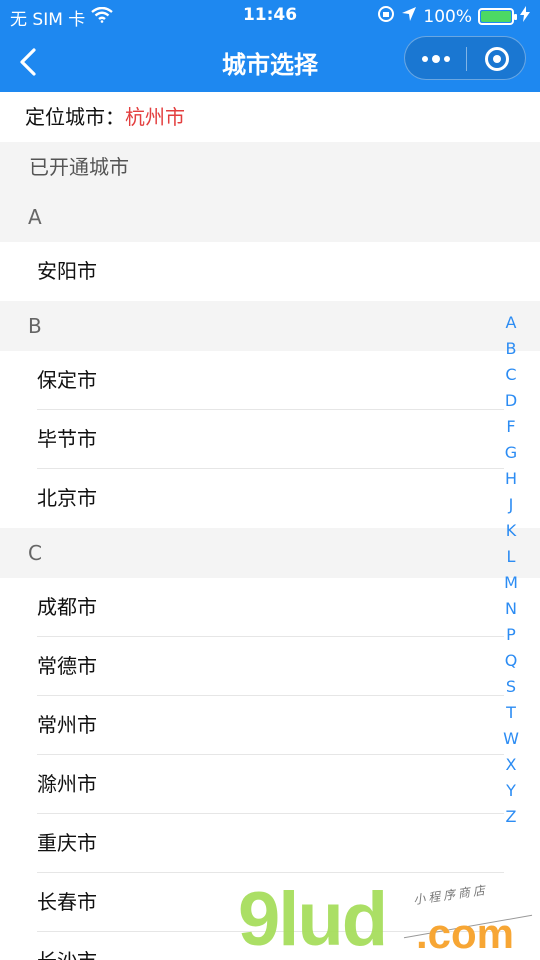  What do you see at coordinates (511, 791) in the screenshot?
I see `index-letter-y: Y` at bounding box center [511, 791].